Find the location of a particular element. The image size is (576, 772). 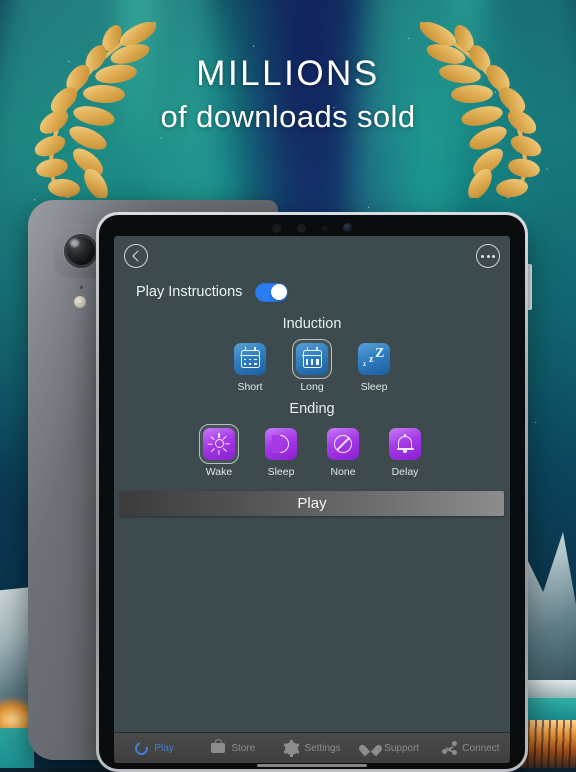

ending-option-label: Wake is located at coordinates (219, 471).